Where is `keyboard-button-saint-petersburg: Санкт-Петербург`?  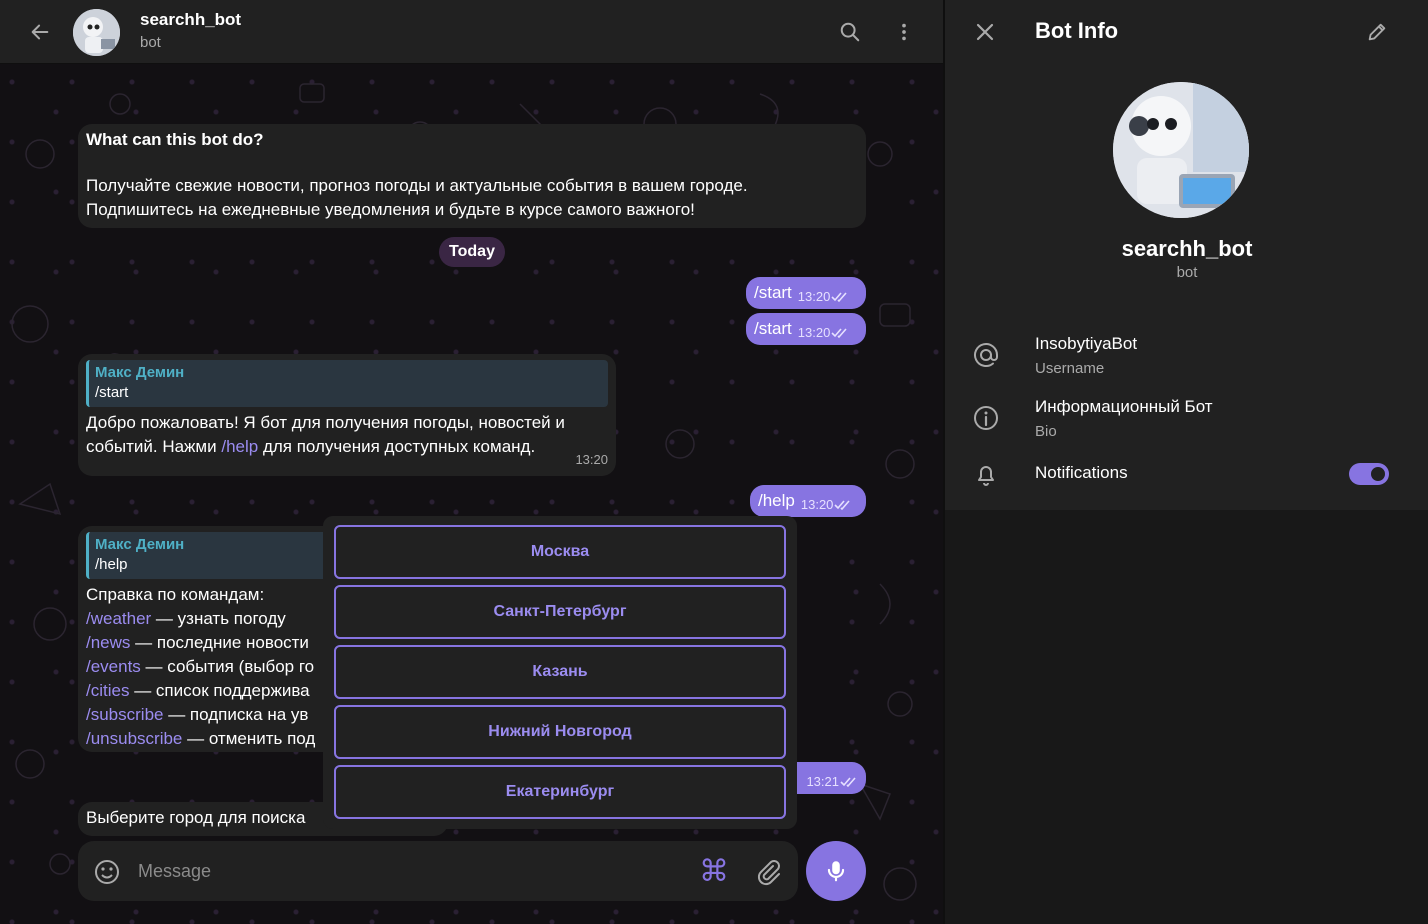 keyboard-button-saint-petersburg: Санкт-Петербург is located at coordinates (560, 612).